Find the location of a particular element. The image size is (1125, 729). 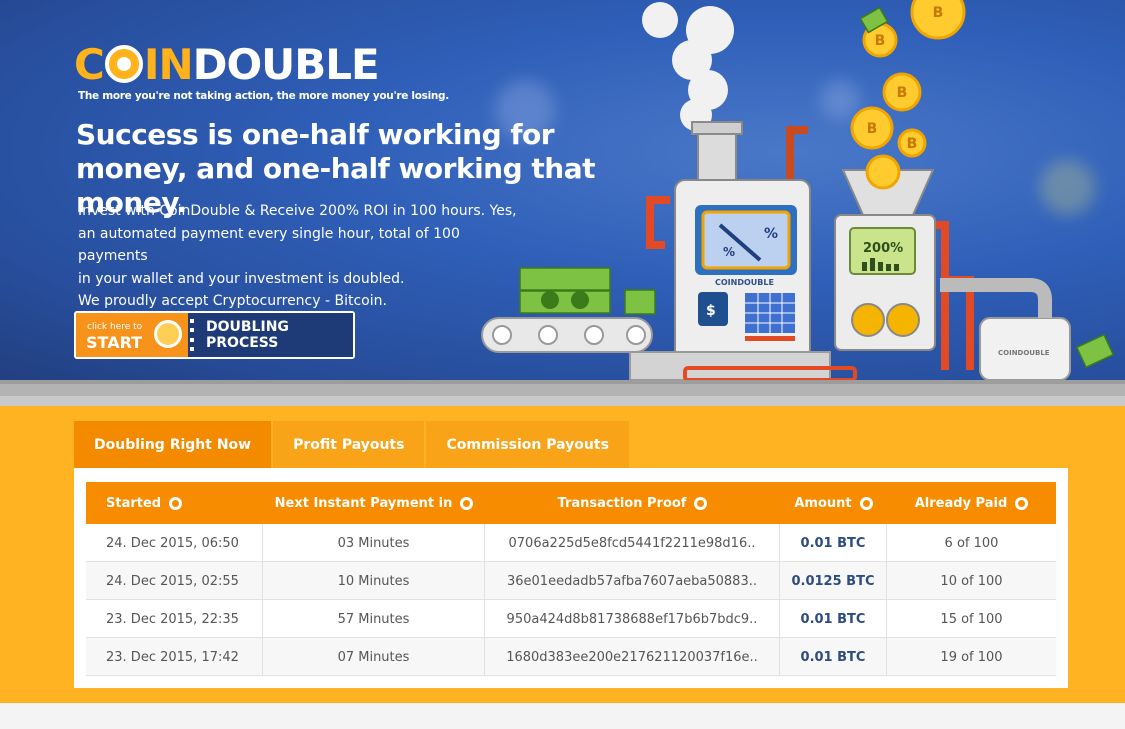

cell-started: 23. Dec 2015, 22:35 is located at coordinates (174, 619).